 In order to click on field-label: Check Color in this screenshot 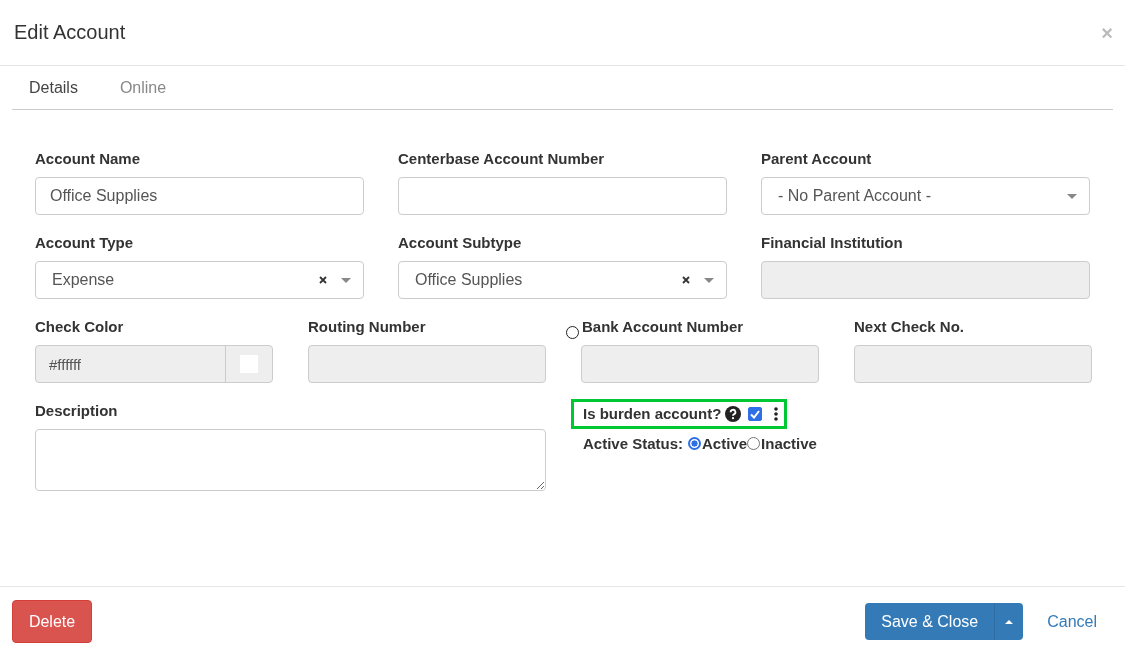, I will do `click(80, 327)`.